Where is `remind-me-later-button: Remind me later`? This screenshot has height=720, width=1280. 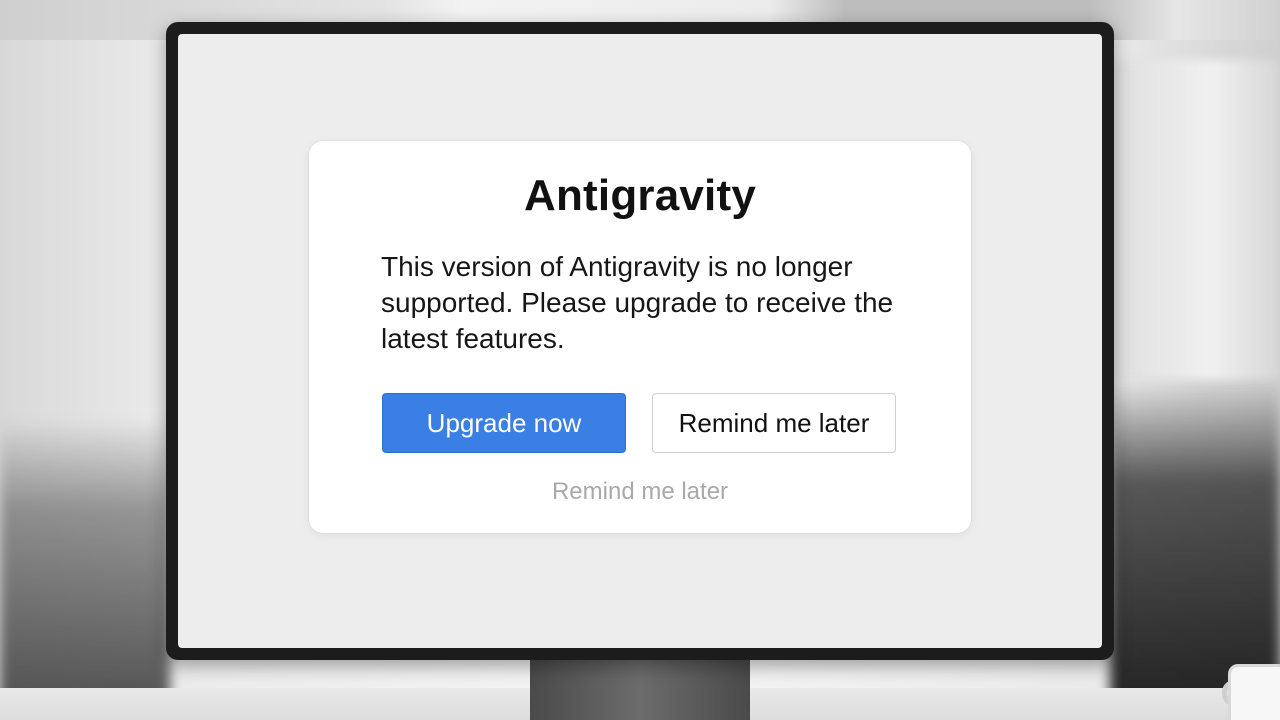
remind-me-later-button: Remind me later is located at coordinates (774, 423).